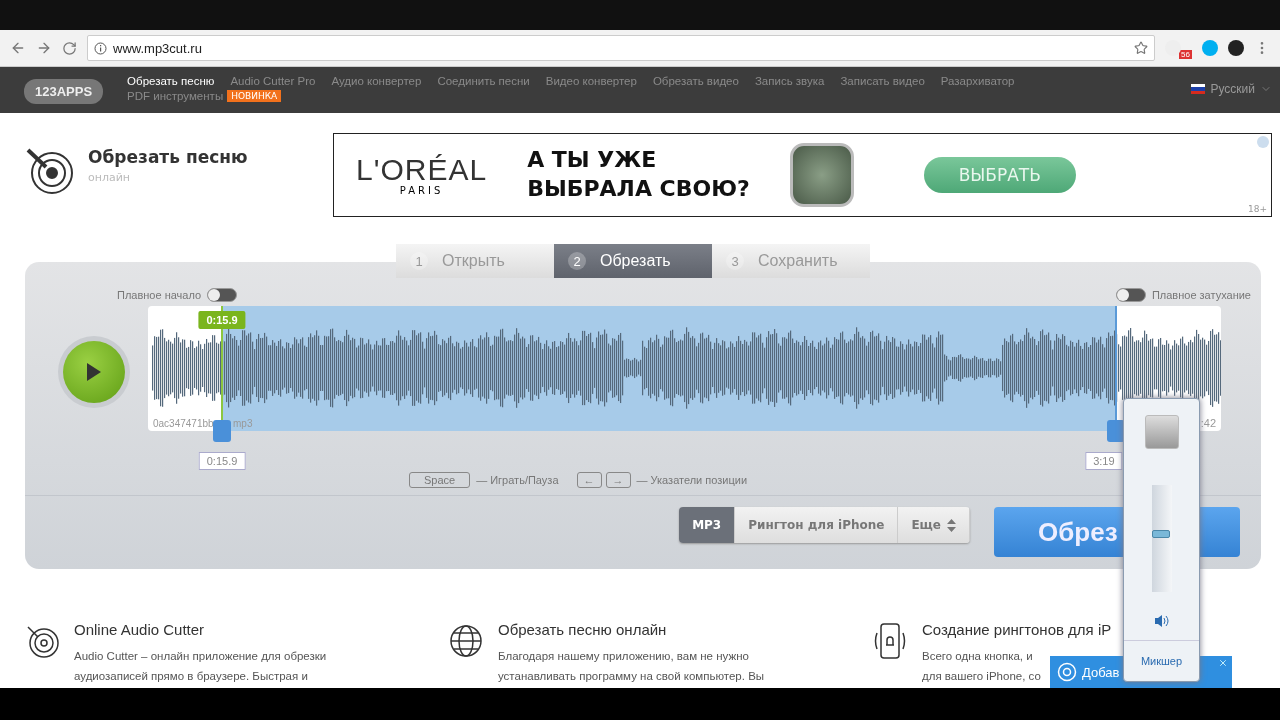 This screenshot has width=1280, height=720. What do you see at coordinates (222, 461) in the screenshot?
I see `start-time-label: 0:15.9` at bounding box center [222, 461].